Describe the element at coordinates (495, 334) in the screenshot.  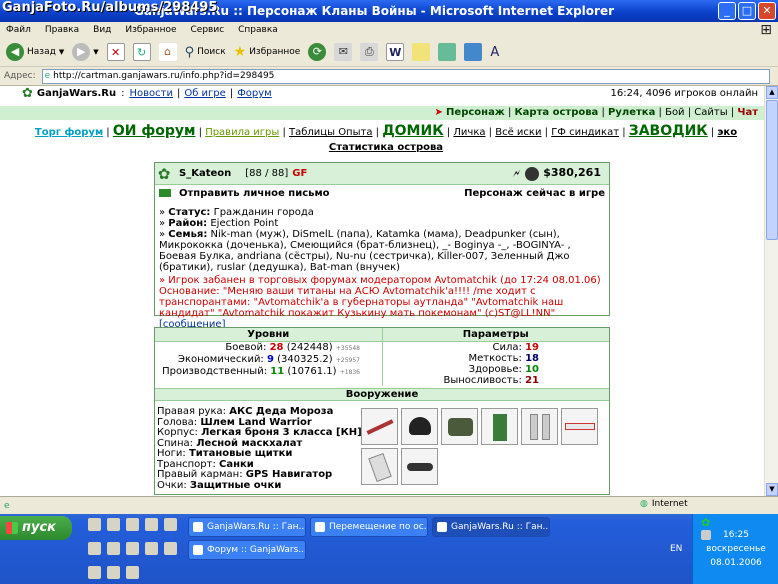
I see `params-title: Параметры` at that location.